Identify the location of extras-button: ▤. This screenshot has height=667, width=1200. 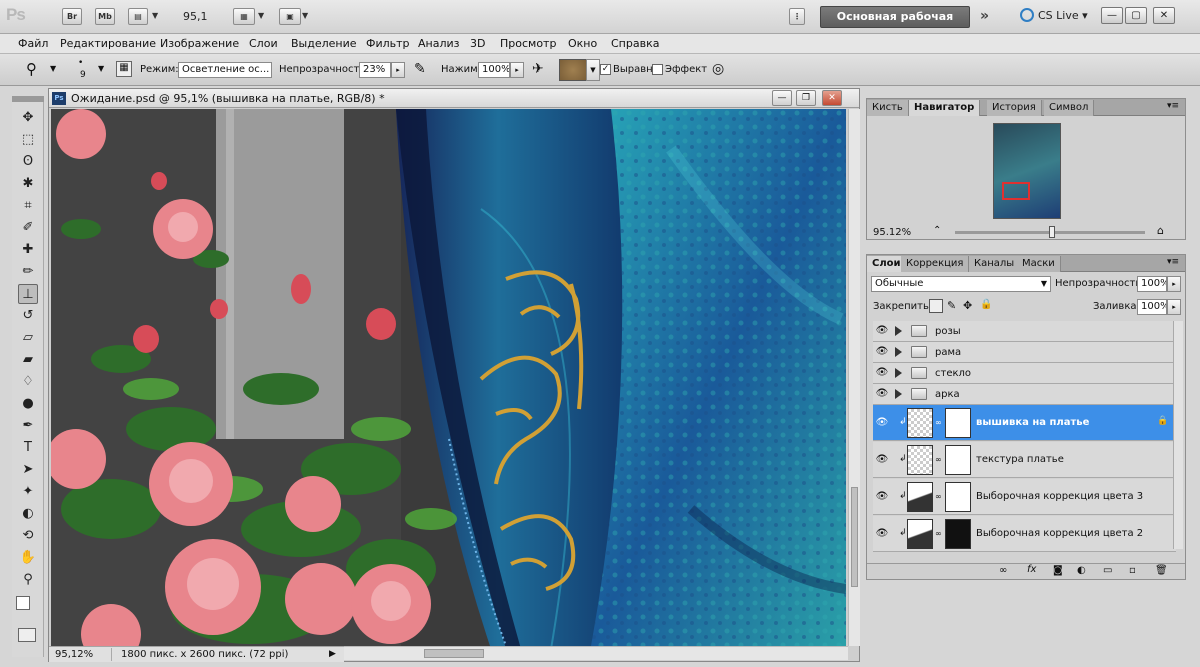
(138, 16).